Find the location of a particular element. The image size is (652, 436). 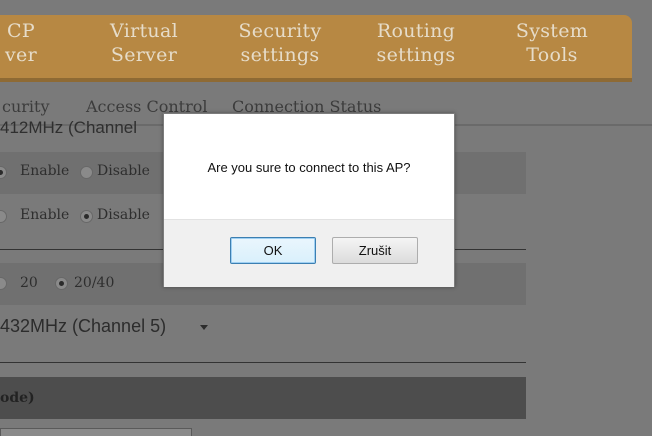

bandwidth-20-label: 20 is located at coordinates (29, 283).